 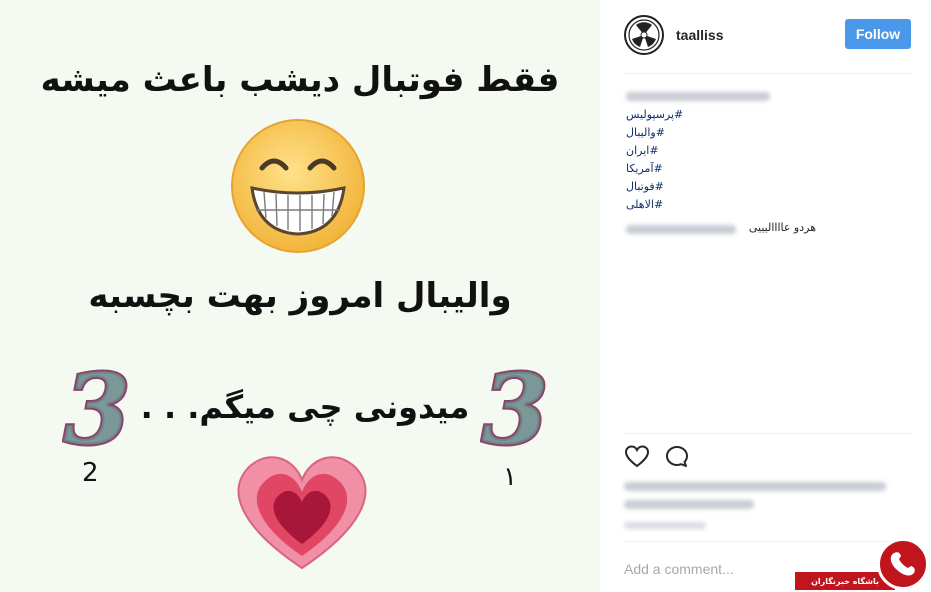 I want to click on digit-left: 2, so click(x=90, y=473).